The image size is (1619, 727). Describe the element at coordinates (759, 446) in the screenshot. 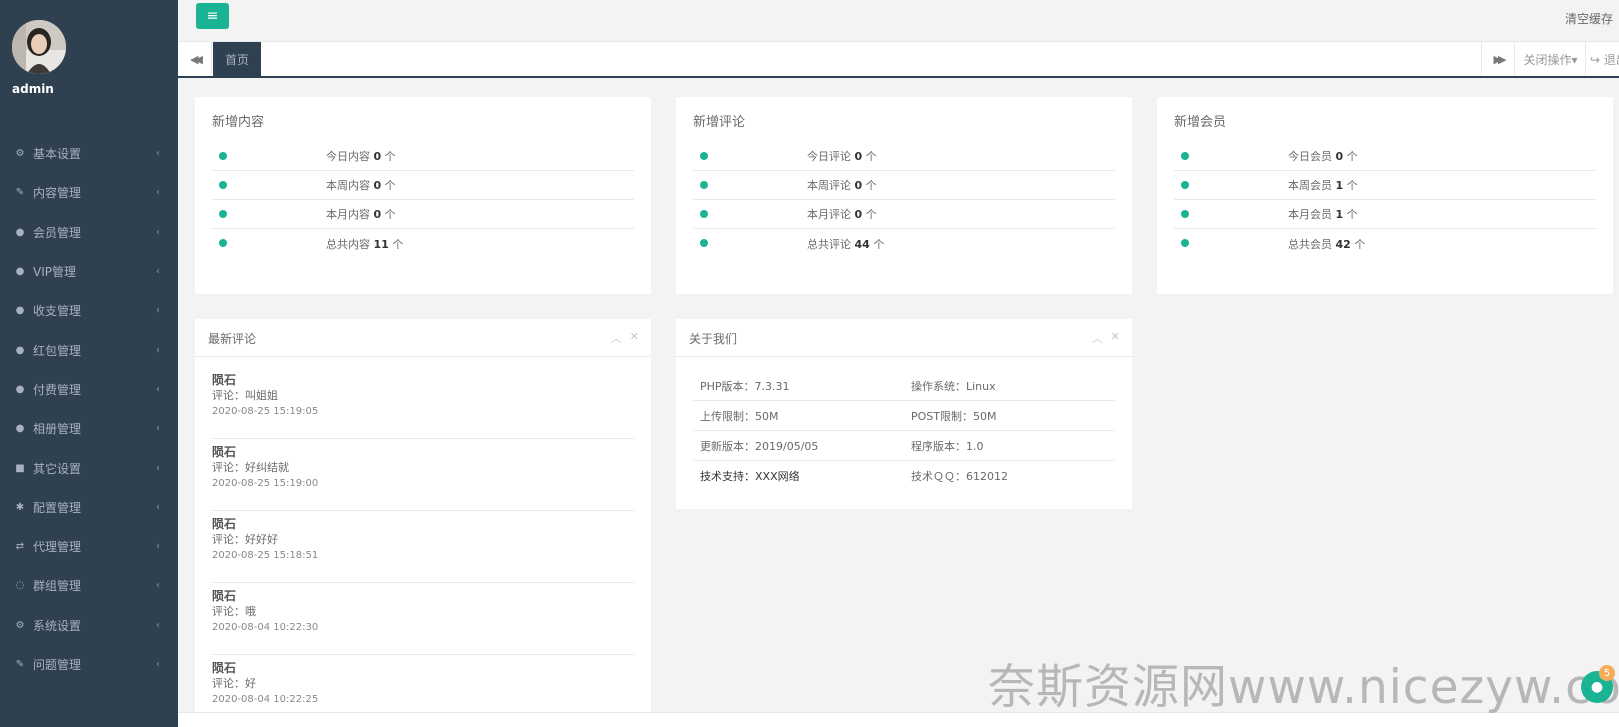

I see `info-cell-left: 更新版本：2019/05/05` at that location.